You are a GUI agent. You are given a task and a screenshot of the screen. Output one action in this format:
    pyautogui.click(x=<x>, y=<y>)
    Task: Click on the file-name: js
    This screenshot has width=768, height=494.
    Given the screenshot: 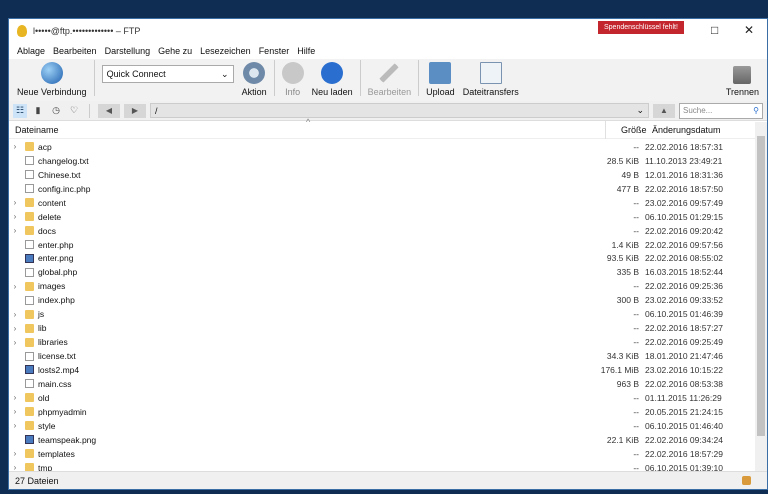 What is the action you would take?
    pyautogui.click(x=41, y=314)
    